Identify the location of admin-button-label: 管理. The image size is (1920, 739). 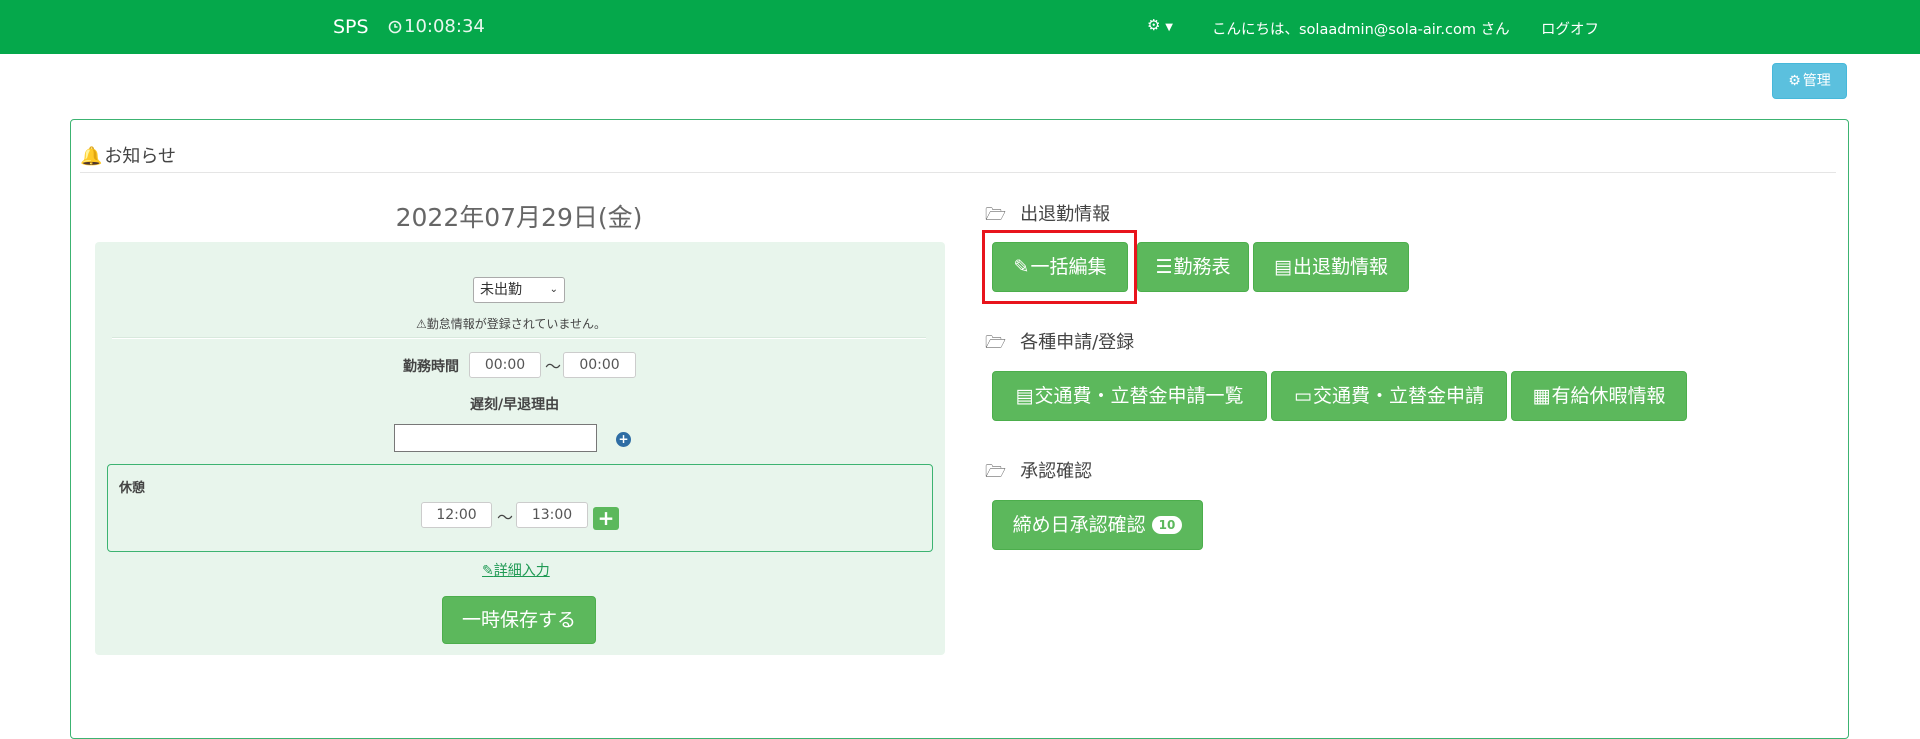
(1816, 81).